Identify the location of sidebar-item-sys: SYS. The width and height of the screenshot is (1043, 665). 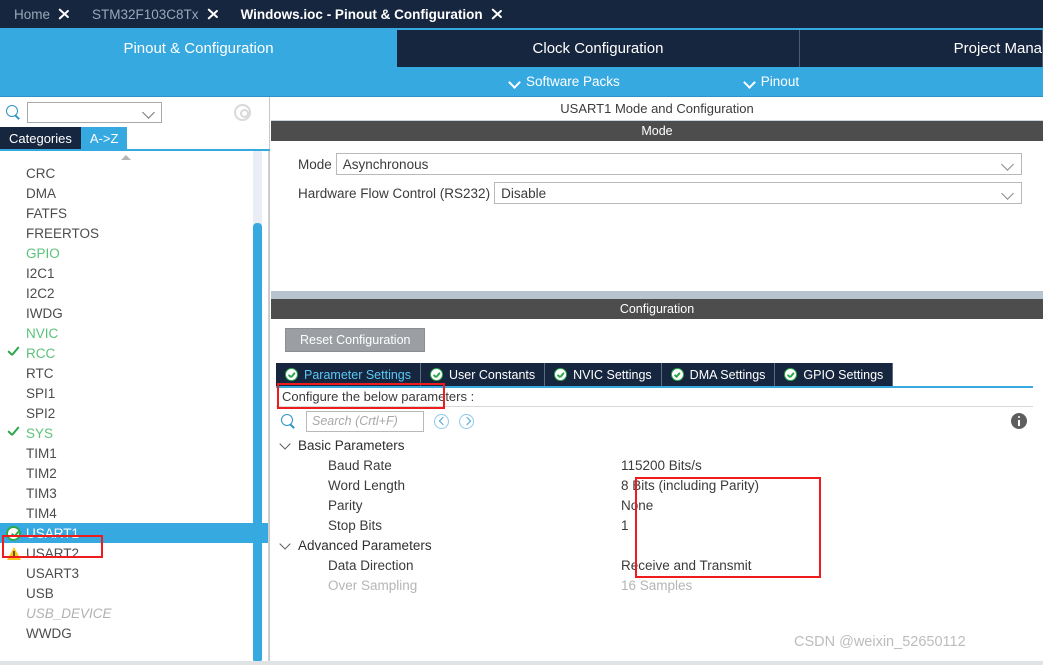
(134, 433).